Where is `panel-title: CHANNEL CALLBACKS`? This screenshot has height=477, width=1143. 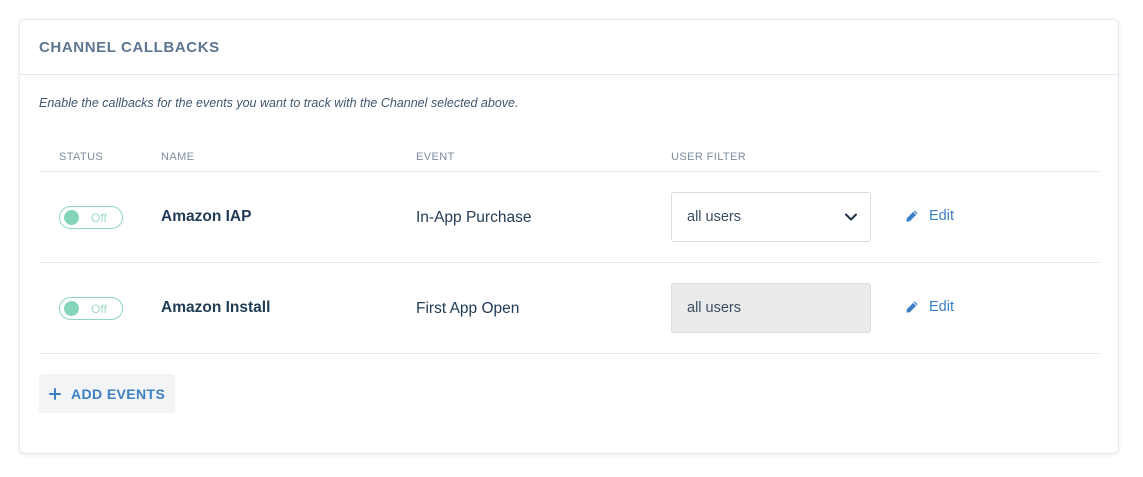 panel-title: CHANNEL CALLBACKS is located at coordinates (129, 47).